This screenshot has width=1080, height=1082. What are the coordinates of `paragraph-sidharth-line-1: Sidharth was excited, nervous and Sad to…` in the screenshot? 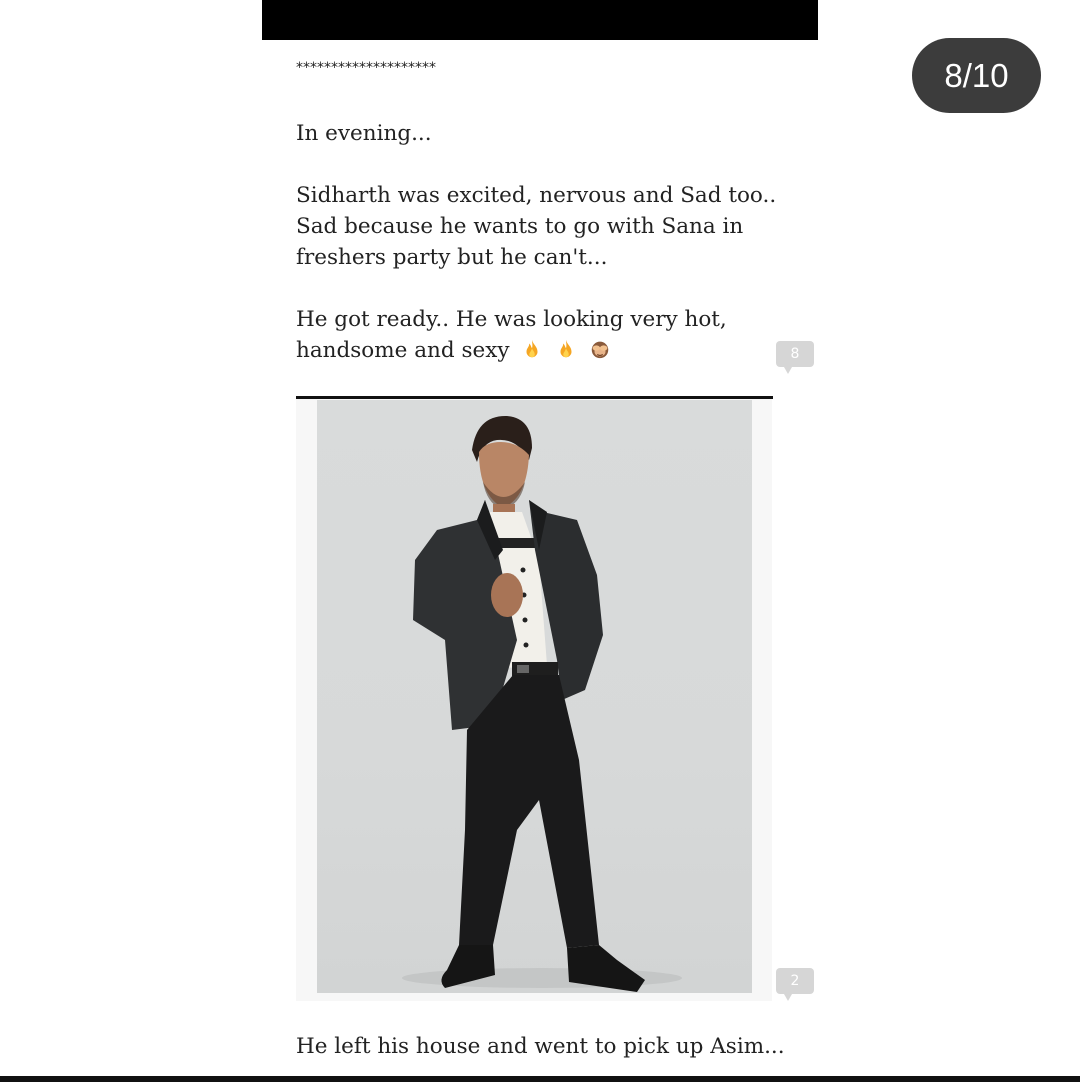 It's located at (536, 195).